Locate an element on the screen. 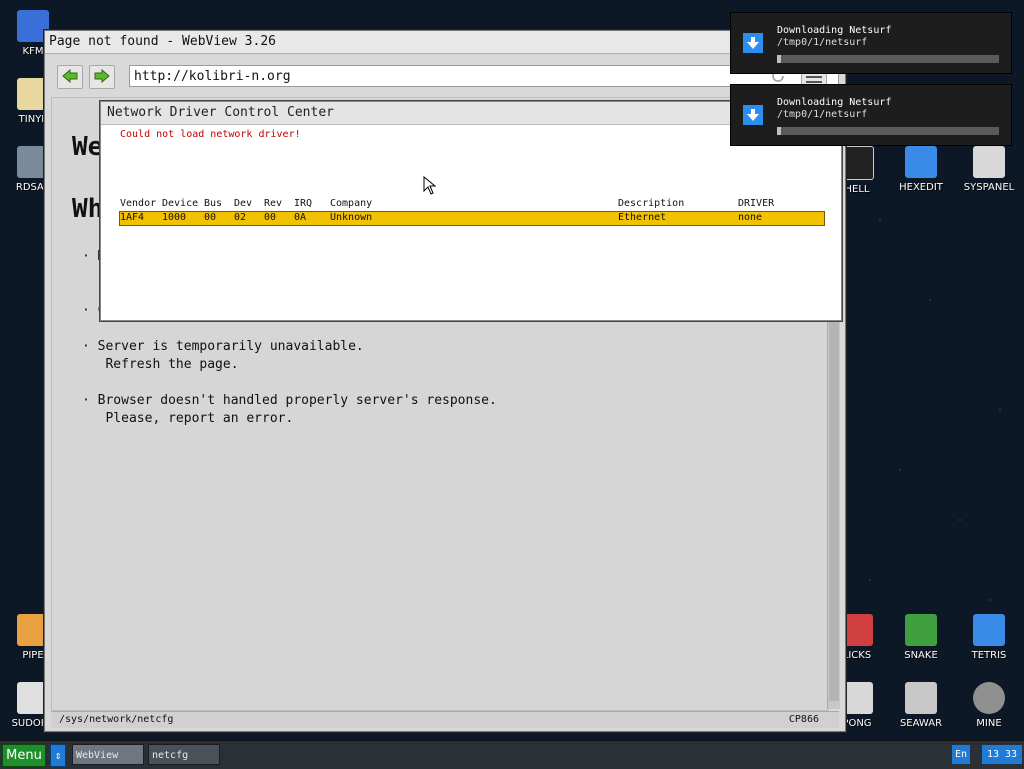 The image size is (1024, 769). cell-company: Unknown is located at coordinates (351, 217).